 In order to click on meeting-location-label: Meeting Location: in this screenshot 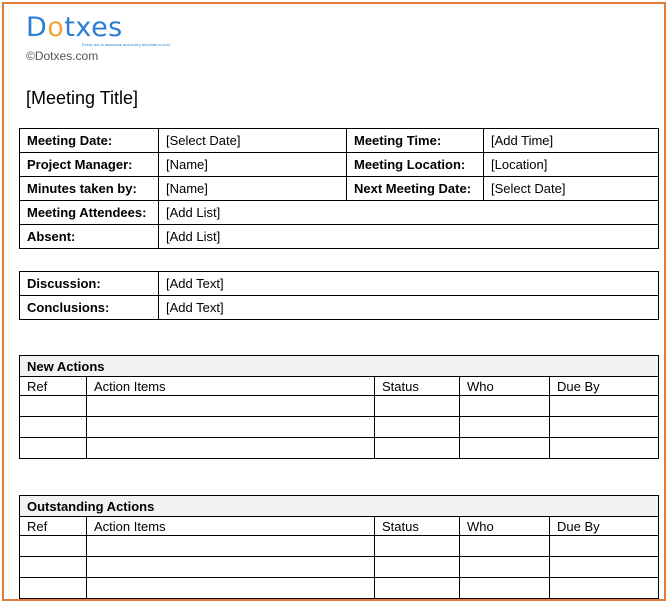, I will do `click(415, 164)`.